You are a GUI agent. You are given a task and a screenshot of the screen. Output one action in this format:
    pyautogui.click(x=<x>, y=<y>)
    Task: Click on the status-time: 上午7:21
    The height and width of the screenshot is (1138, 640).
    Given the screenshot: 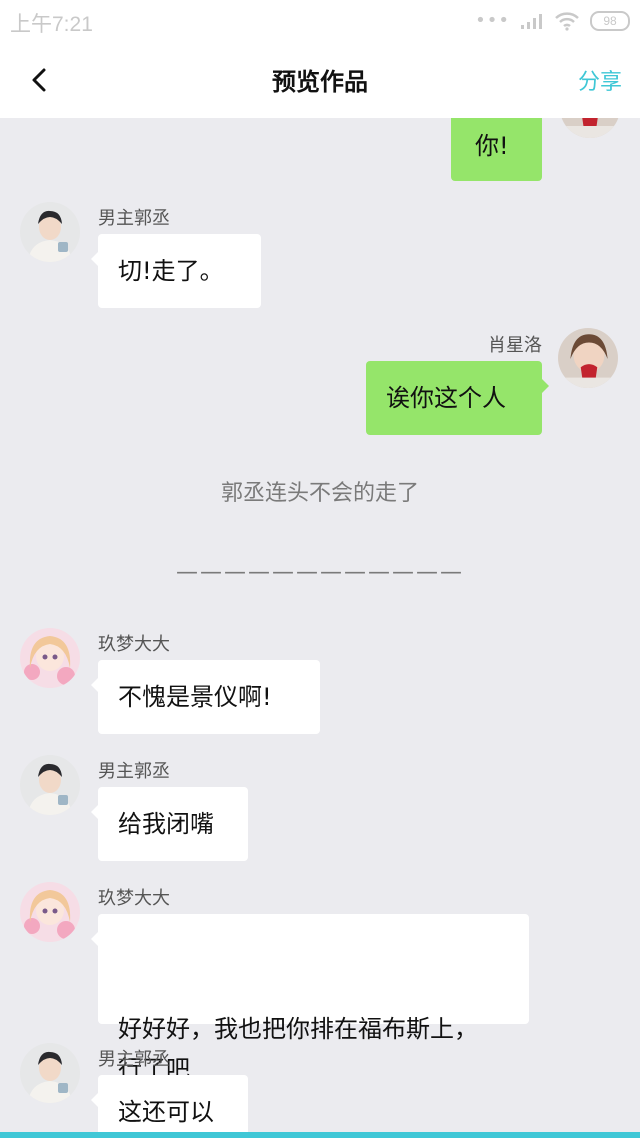 What is the action you would take?
    pyautogui.click(x=51, y=24)
    